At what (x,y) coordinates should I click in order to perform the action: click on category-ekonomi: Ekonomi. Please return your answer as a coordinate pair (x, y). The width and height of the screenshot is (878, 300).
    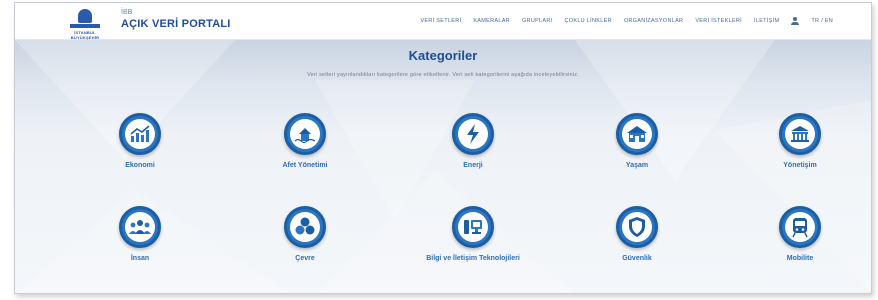
    Looking at the image, I should click on (140, 141).